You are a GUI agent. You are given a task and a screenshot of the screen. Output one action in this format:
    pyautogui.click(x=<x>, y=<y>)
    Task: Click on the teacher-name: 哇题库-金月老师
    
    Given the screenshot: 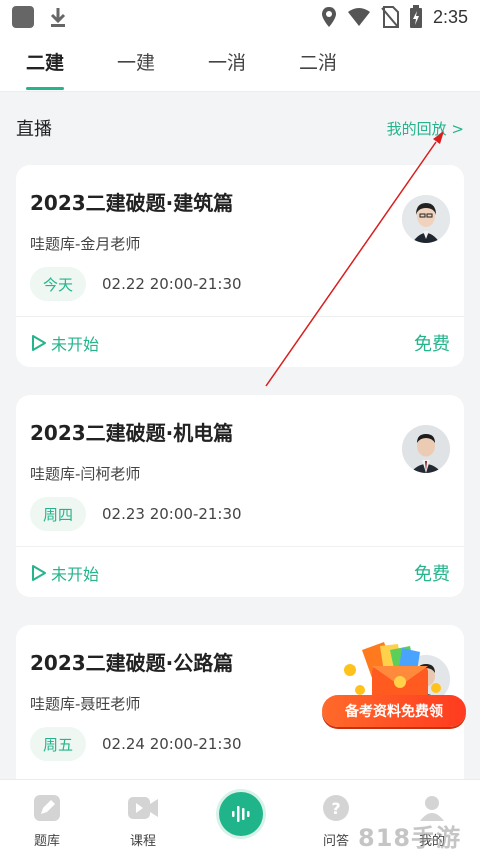 What is the action you would take?
    pyautogui.click(x=85, y=244)
    